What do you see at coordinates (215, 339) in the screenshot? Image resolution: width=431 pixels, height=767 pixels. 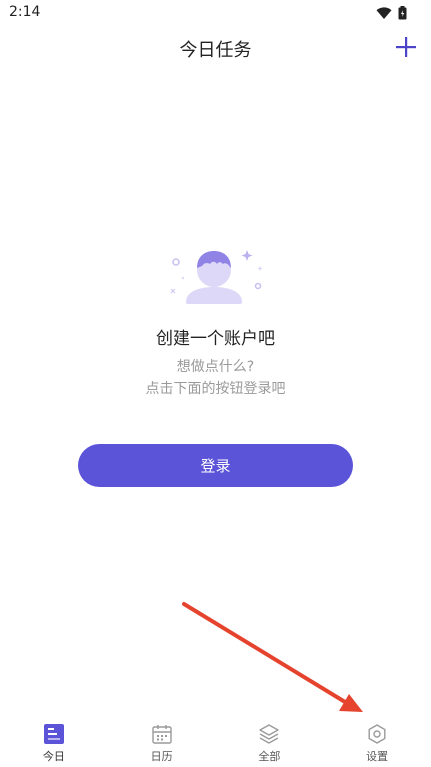 I see `empty-state-title: 创建一个账户吧` at bounding box center [215, 339].